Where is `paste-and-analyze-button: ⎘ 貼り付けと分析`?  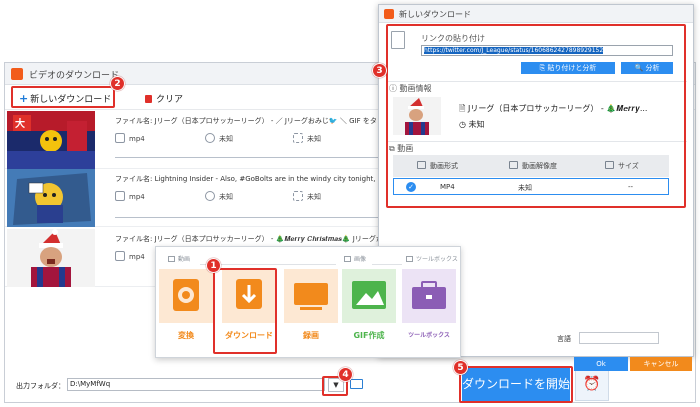 paste-and-analyze-button: ⎘ 貼り付けと分析 is located at coordinates (568, 68).